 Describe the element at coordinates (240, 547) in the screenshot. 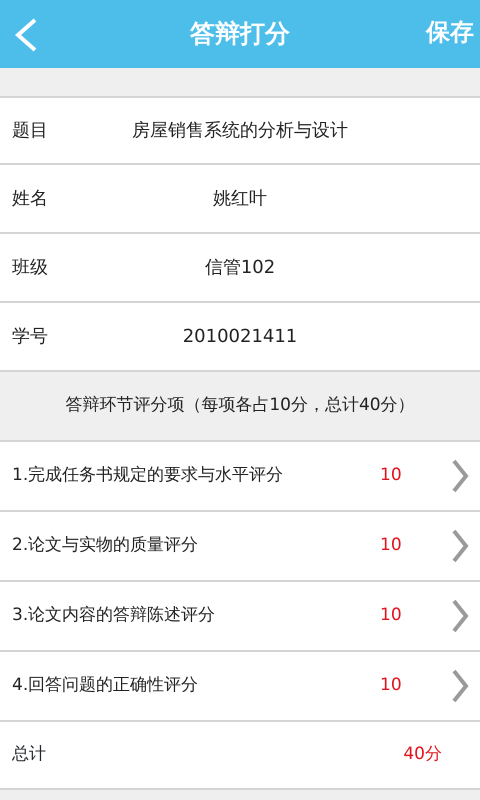

I see `score-item: 2.论文与实物的质量评分 10` at that location.